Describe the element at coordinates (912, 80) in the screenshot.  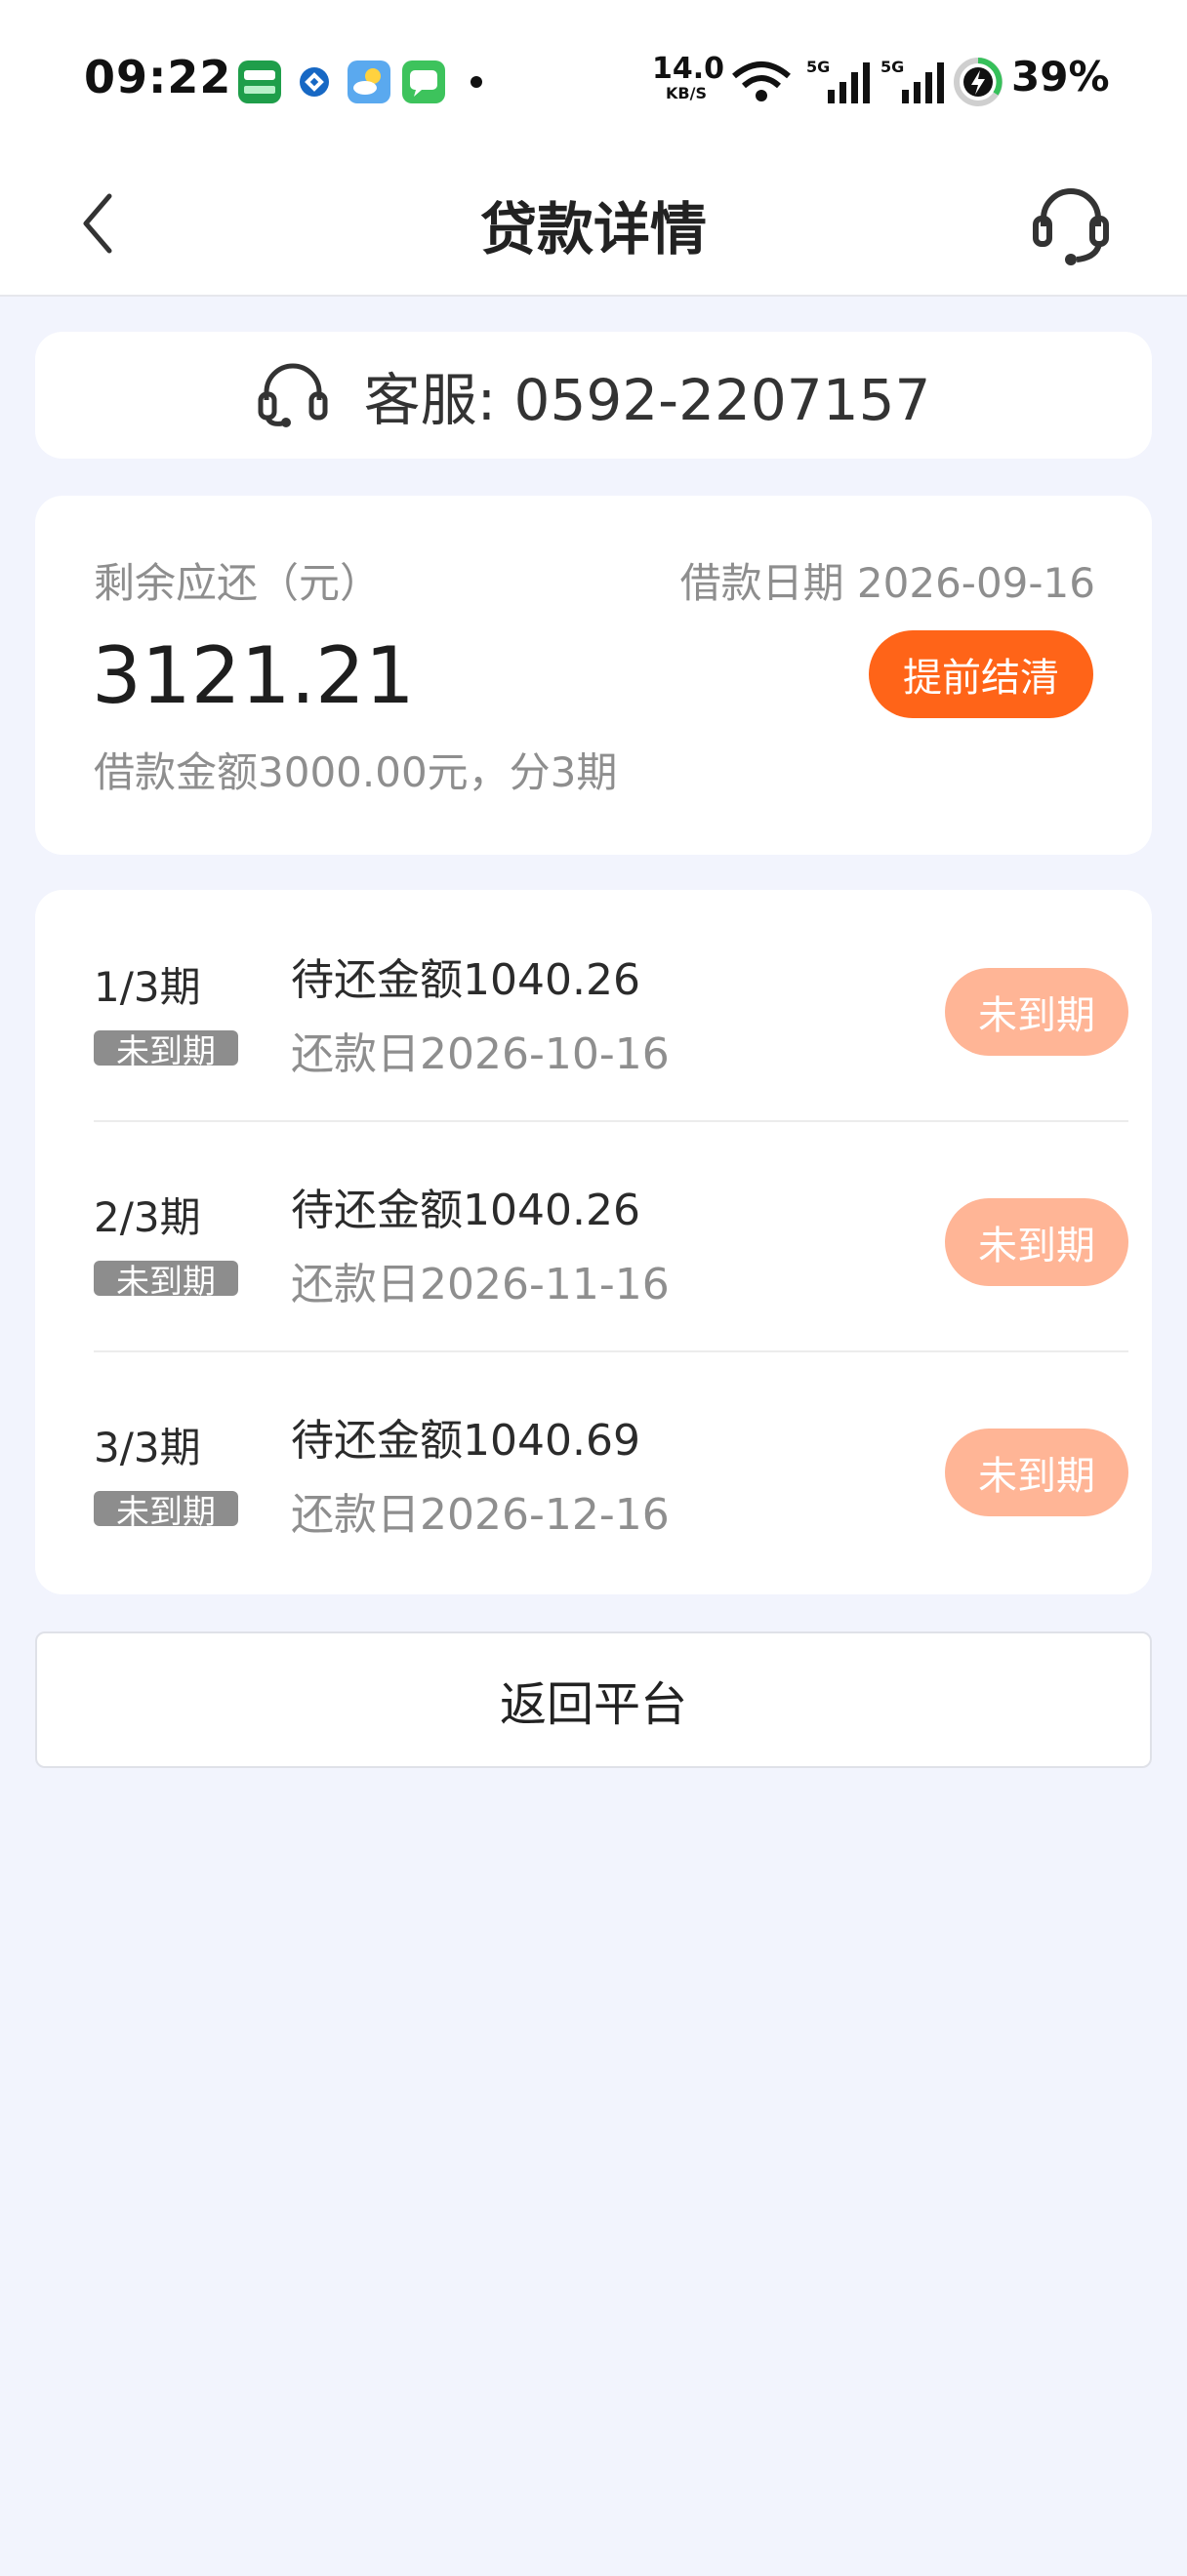
I see `signal-5g-icon-2: 5G` at that location.